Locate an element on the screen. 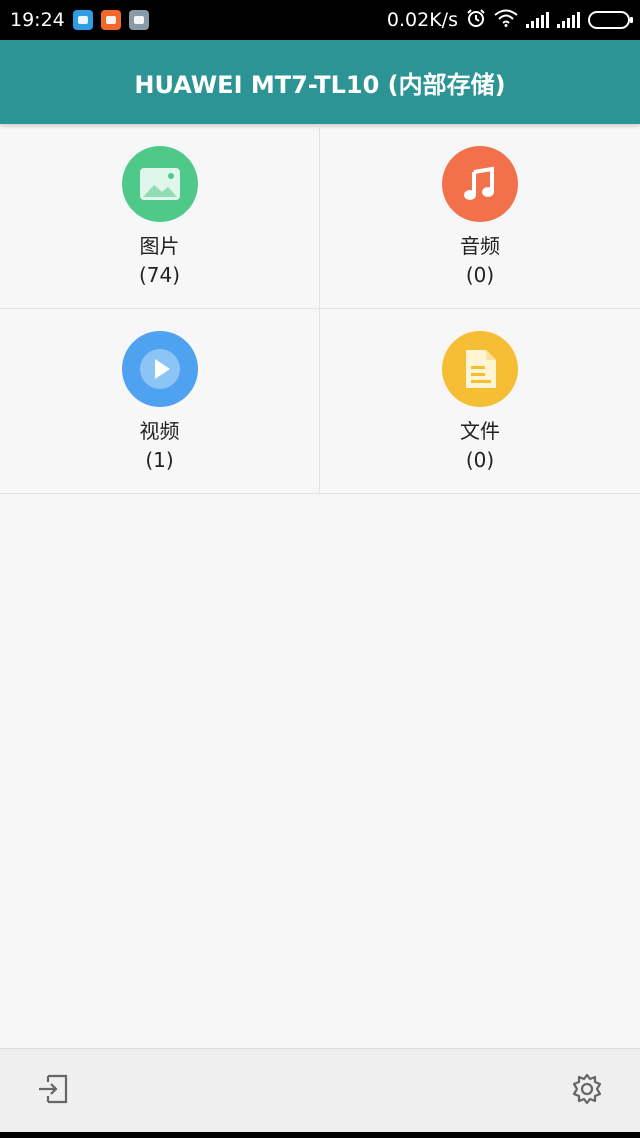 The height and width of the screenshot is (1138, 640). category-label: 图片 is located at coordinates (159, 246).